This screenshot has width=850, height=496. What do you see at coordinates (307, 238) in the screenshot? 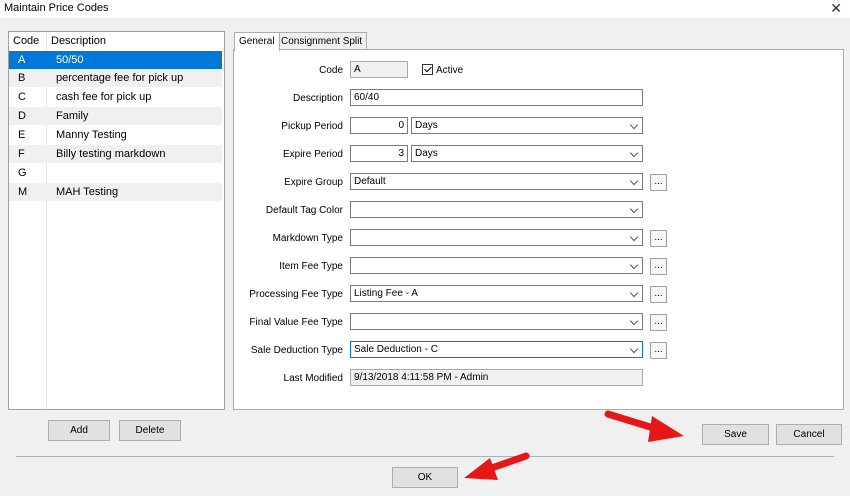
I see `markdown-type-label: Markdown Type` at bounding box center [307, 238].